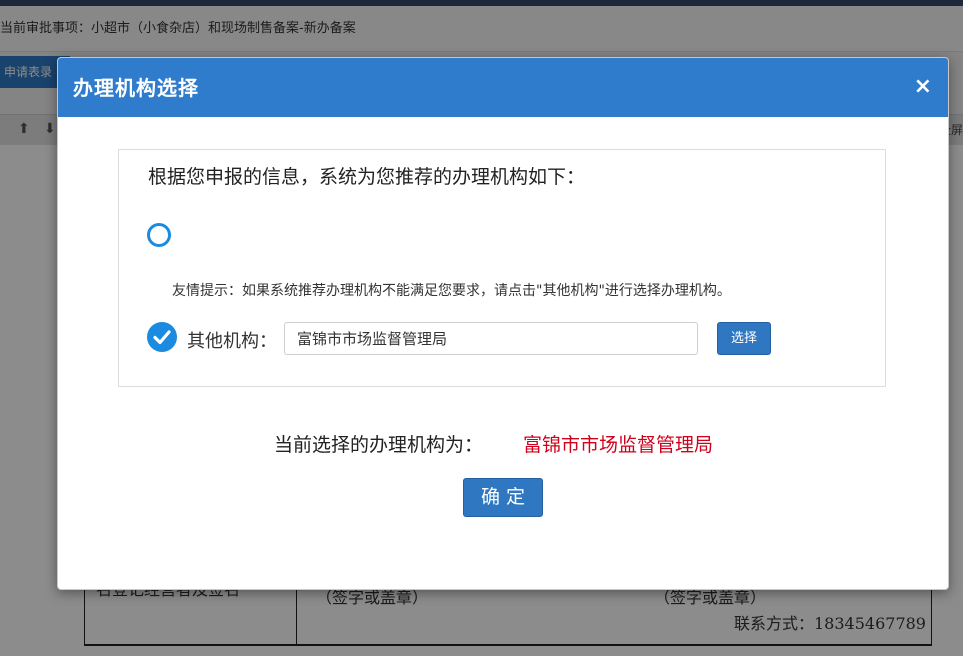 The width and height of the screenshot is (963, 656). Describe the element at coordinates (923, 87) in the screenshot. I see `close-icon: ×` at that location.